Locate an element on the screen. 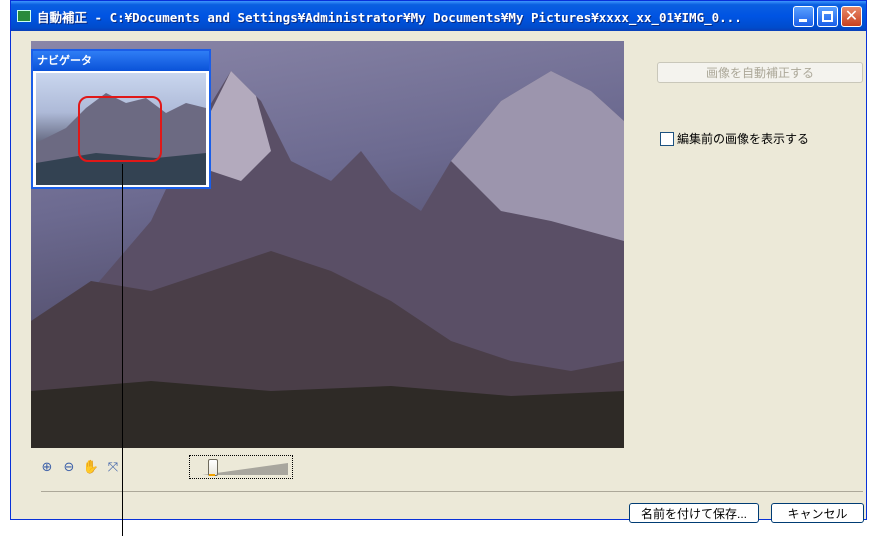 The width and height of the screenshot is (871, 536). show-original-checkbox-row: 編集前の画像を表示する is located at coordinates (734, 138).